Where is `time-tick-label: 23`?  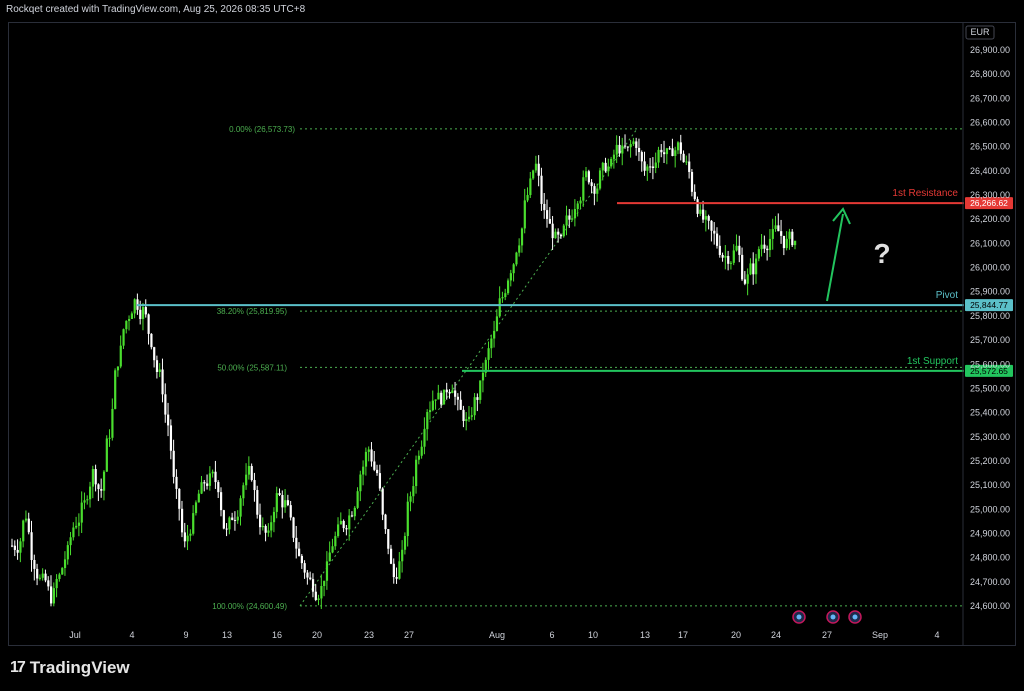 time-tick-label: 23 is located at coordinates (369, 635).